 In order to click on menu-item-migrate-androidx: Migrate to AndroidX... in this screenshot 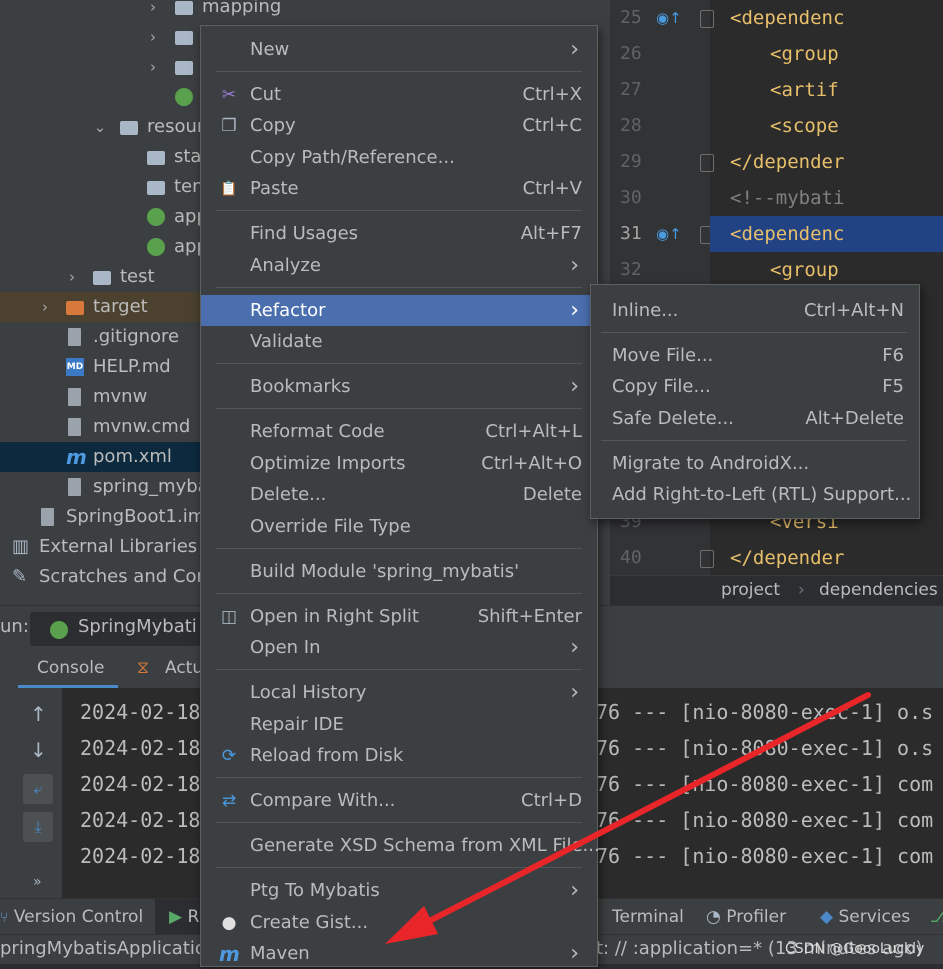, I will do `click(755, 463)`.